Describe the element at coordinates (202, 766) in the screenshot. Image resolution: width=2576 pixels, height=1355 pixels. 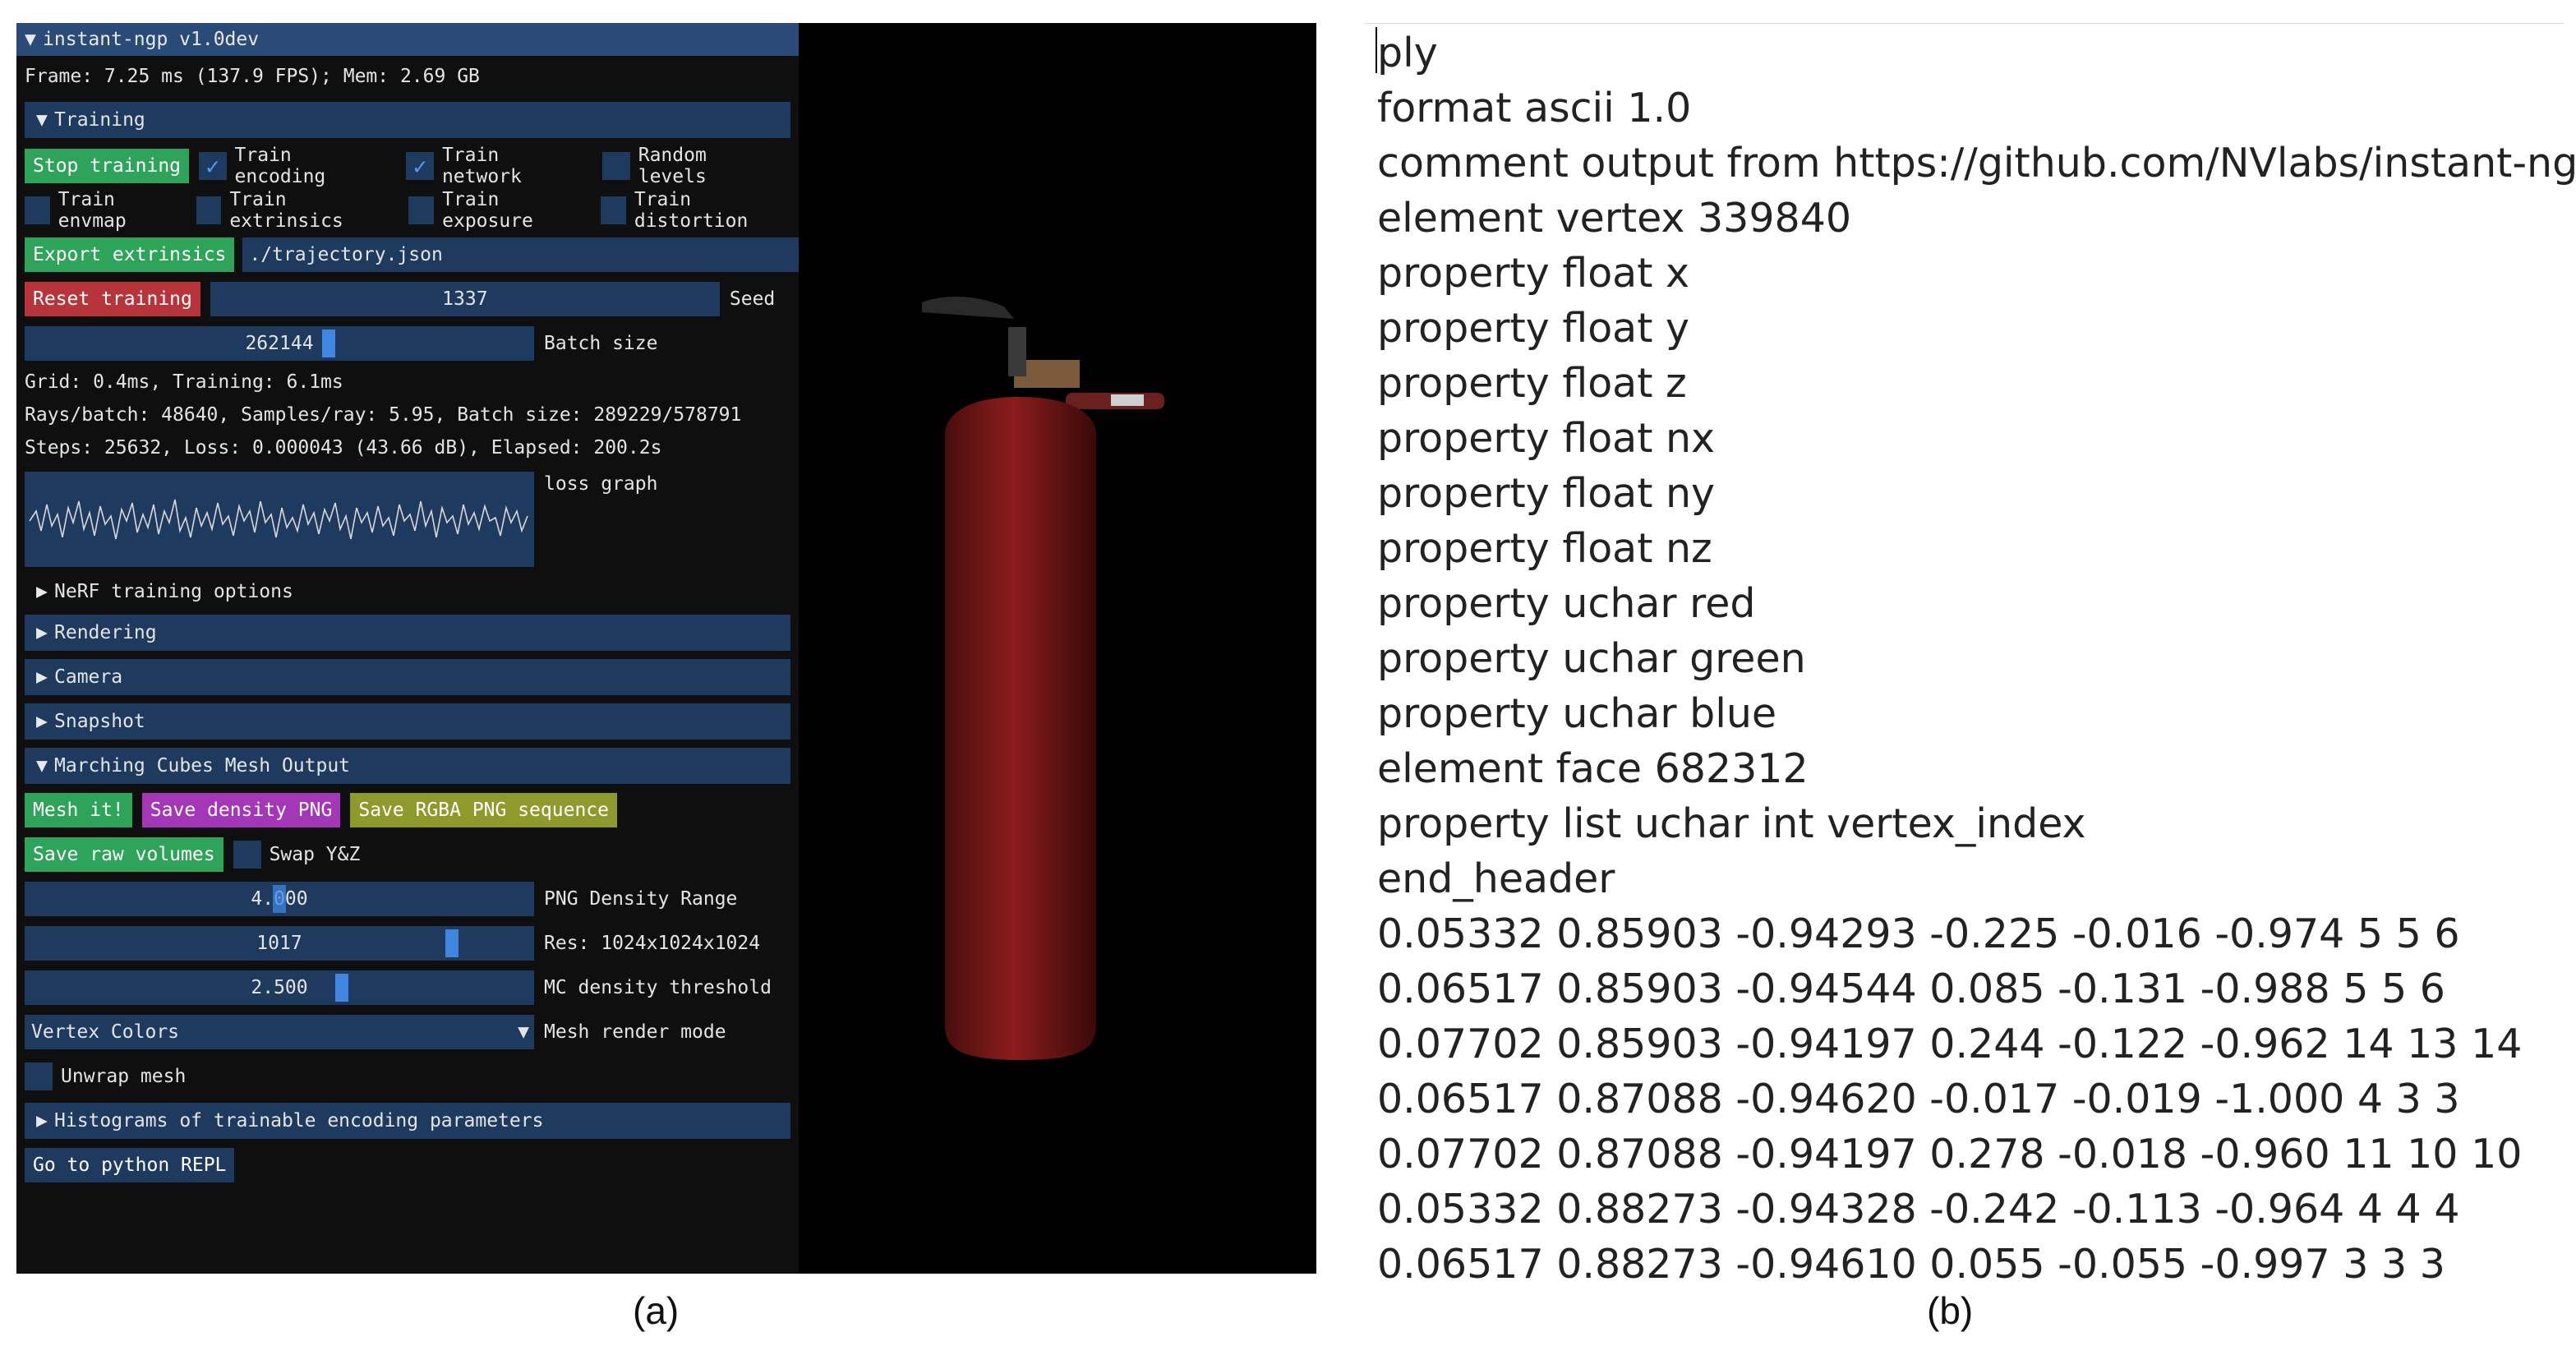
I see `section-title: Marching Cubes Mesh Output` at that location.